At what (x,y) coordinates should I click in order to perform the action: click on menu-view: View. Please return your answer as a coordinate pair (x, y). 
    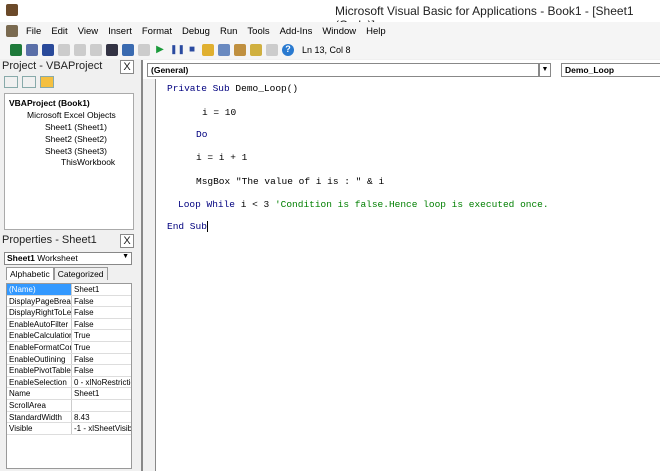
    Looking at the image, I should click on (88, 31).